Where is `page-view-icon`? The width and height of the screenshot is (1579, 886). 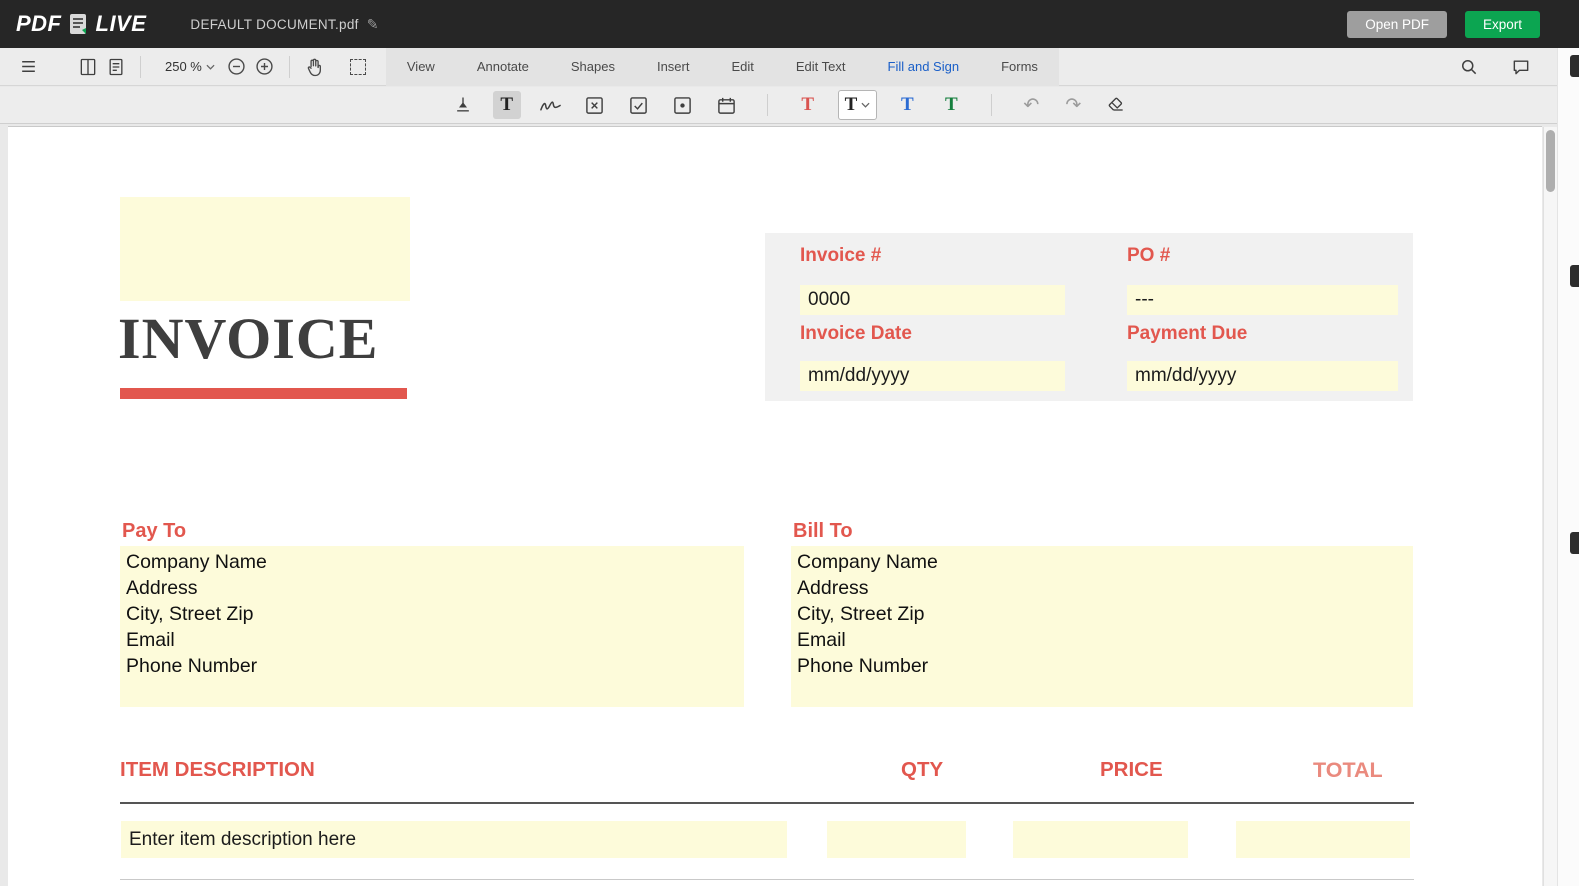 page-view-icon is located at coordinates (88, 66).